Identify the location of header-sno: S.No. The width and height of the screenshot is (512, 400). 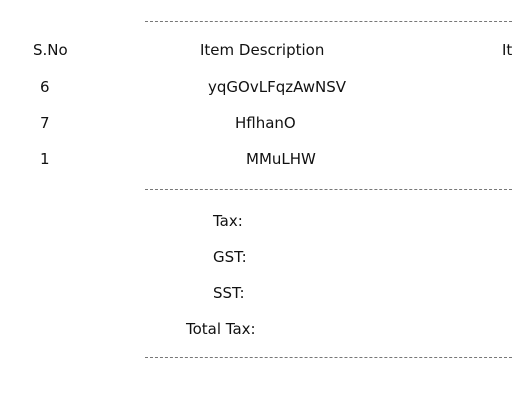
(50, 50).